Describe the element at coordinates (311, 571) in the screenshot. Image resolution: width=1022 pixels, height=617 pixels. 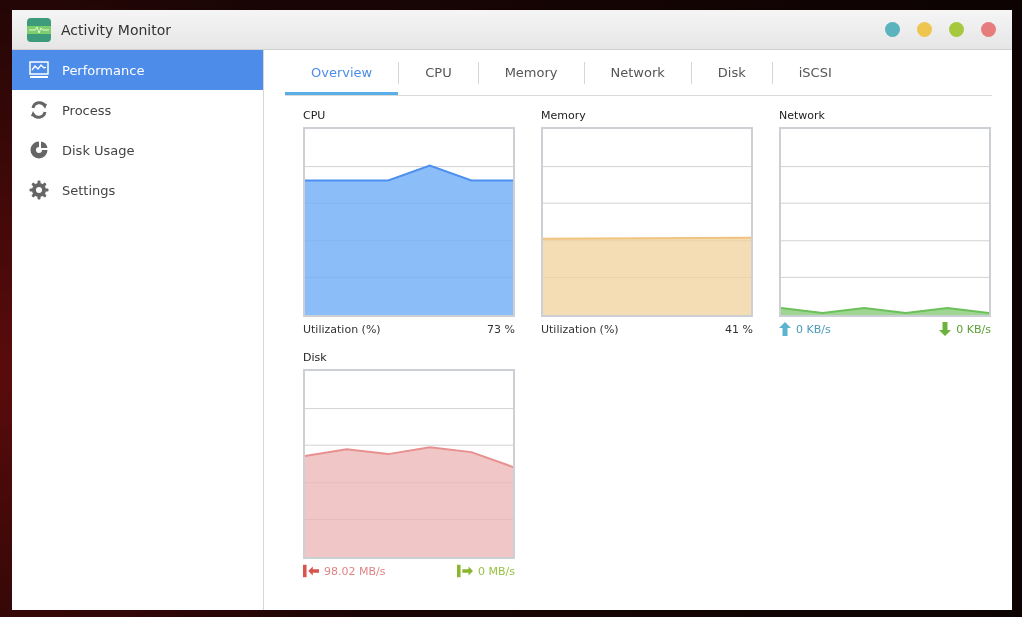
I see `read-arrow-icon` at that location.